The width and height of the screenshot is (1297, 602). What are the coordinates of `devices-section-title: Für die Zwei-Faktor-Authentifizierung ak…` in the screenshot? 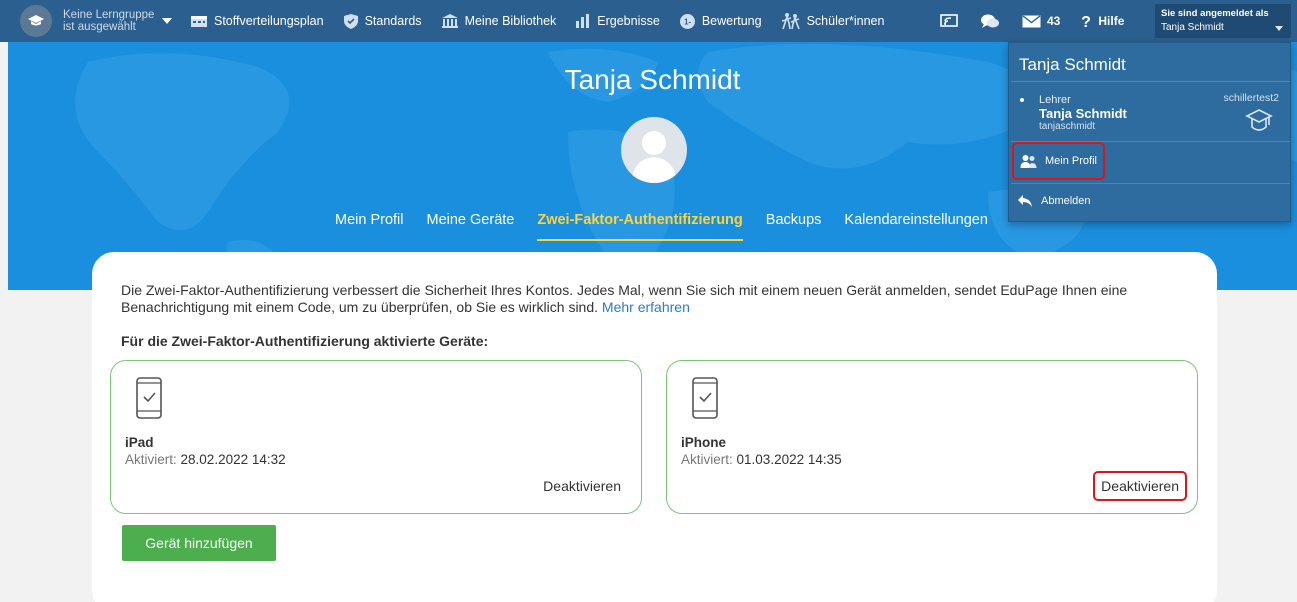 It's located at (305, 341).